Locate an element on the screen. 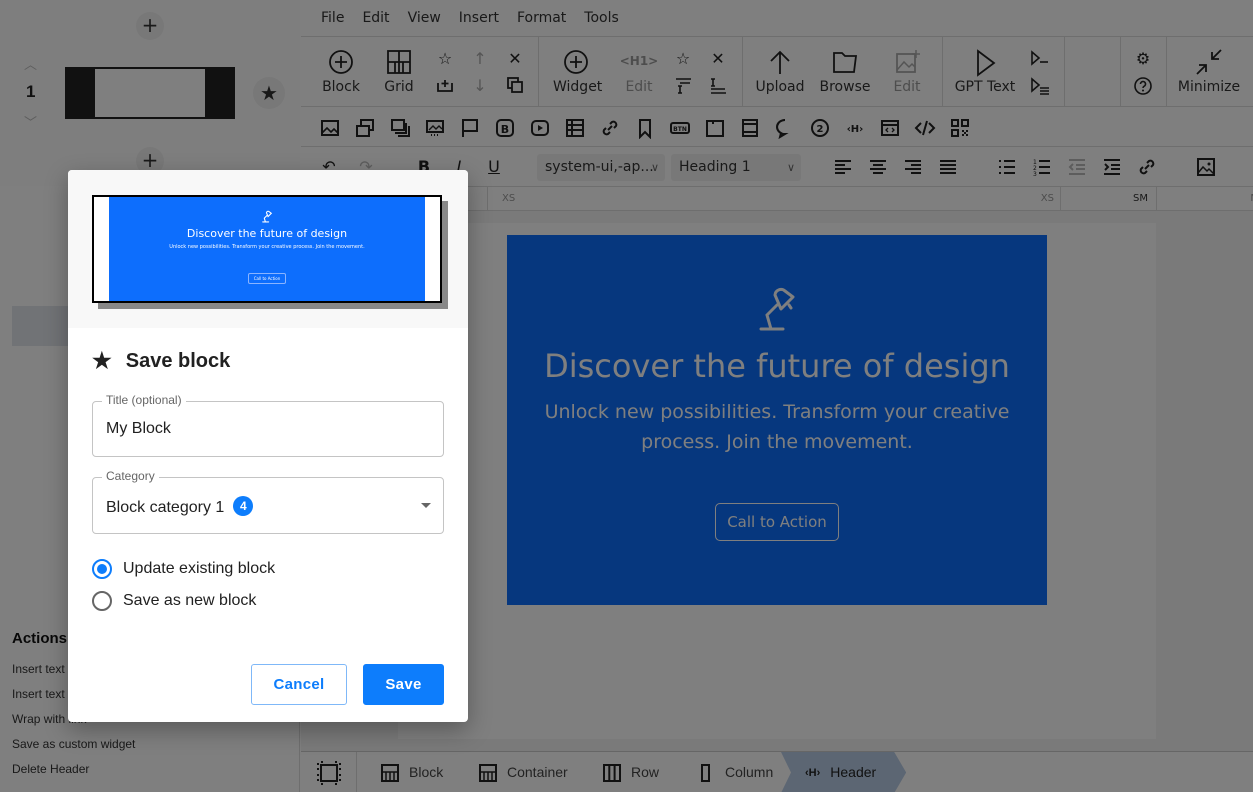 The height and width of the screenshot is (792, 1253). category-field-label: Category is located at coordinates (130, 476).